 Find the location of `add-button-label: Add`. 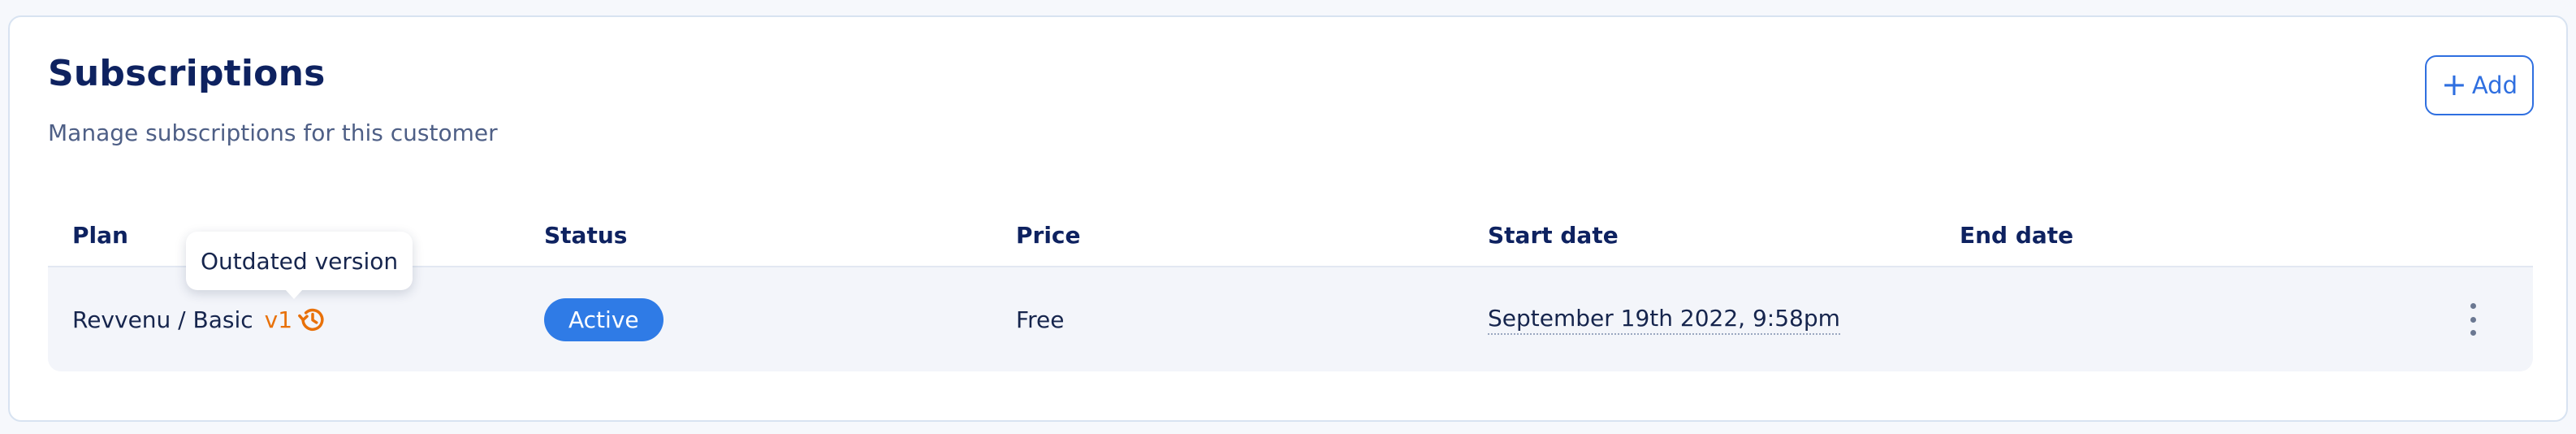

add-button-label: Add is located at coordinates (2494, 85).